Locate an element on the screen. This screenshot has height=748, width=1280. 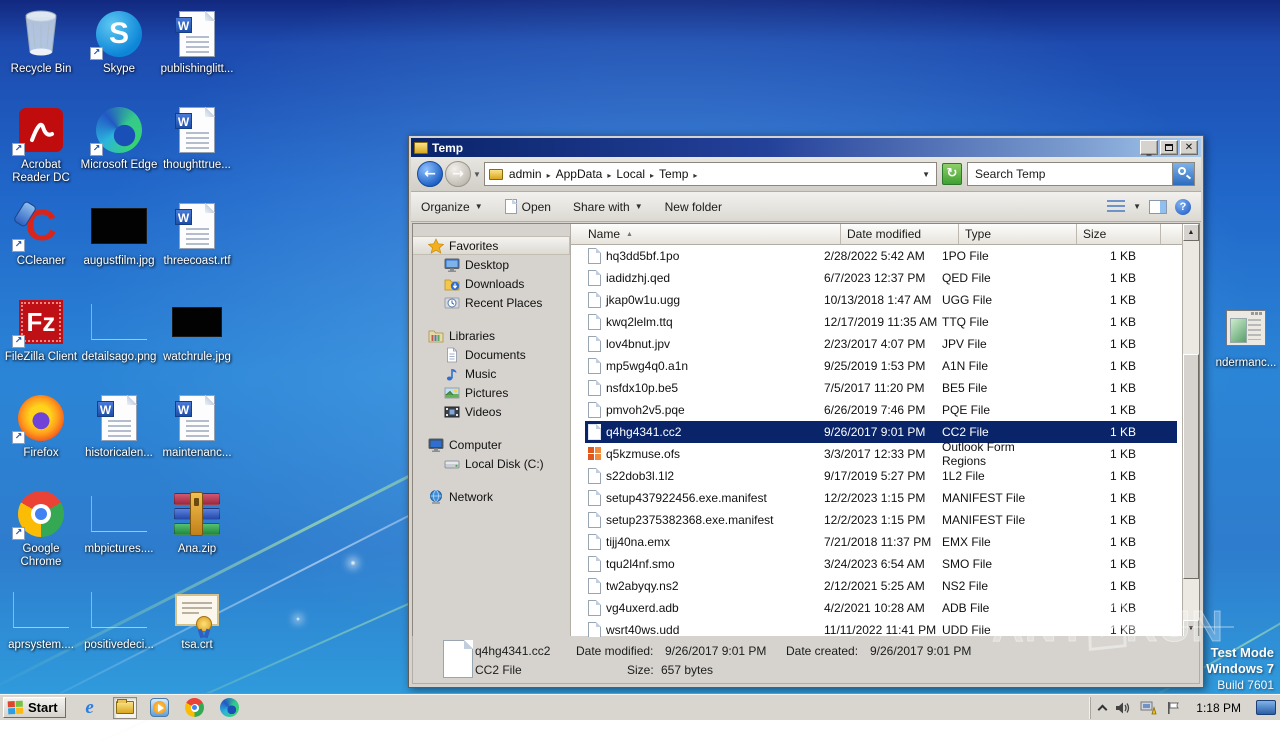
sidebar-item-downloads: Downloads is located at coordinates (491, 283).